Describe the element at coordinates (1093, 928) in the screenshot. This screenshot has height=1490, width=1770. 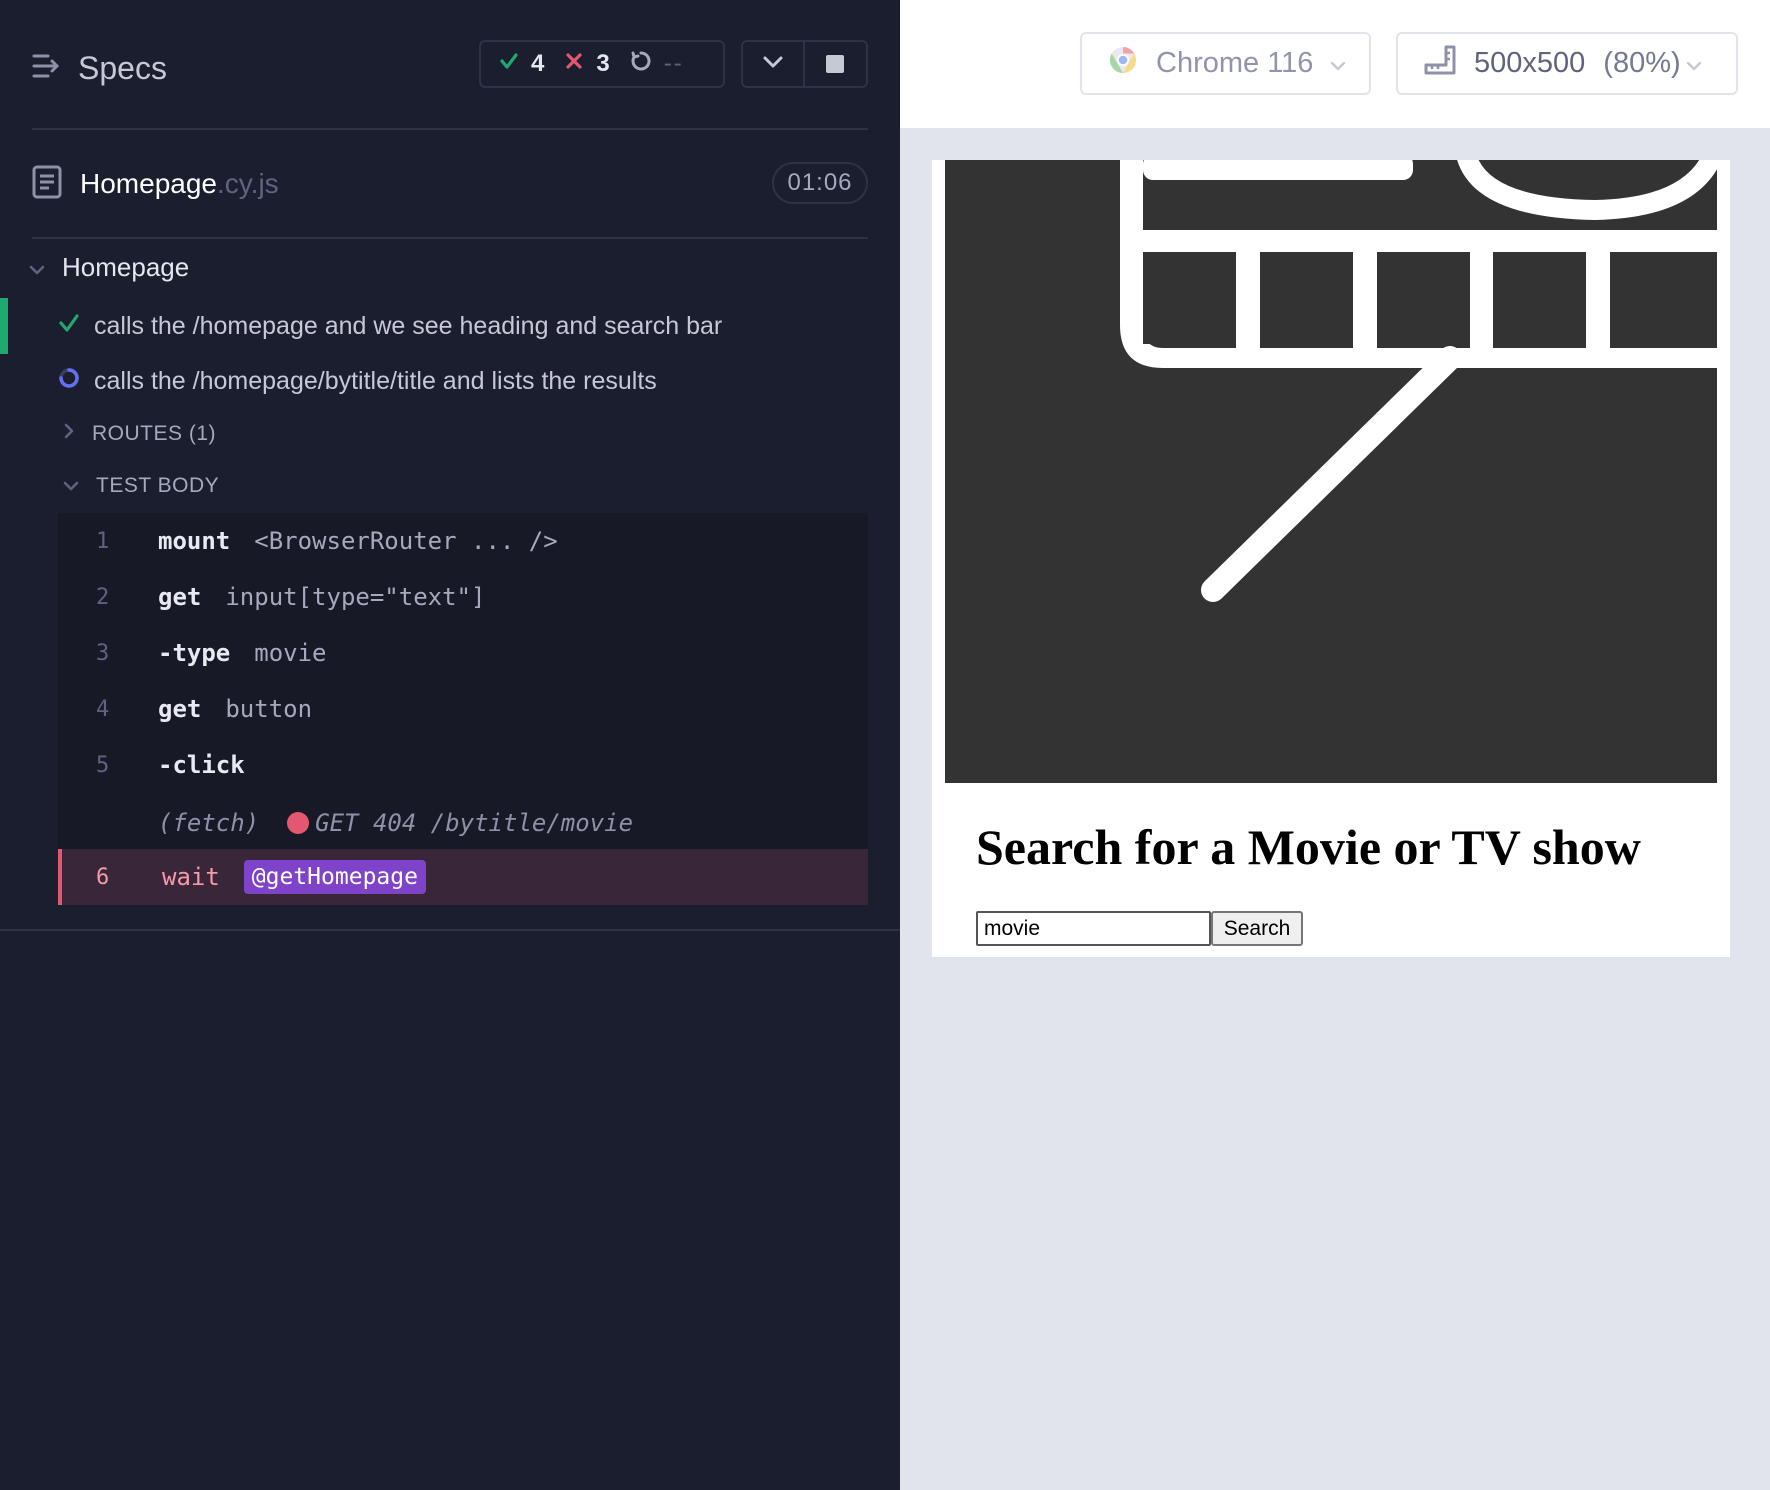
I see `search-input` at that location.